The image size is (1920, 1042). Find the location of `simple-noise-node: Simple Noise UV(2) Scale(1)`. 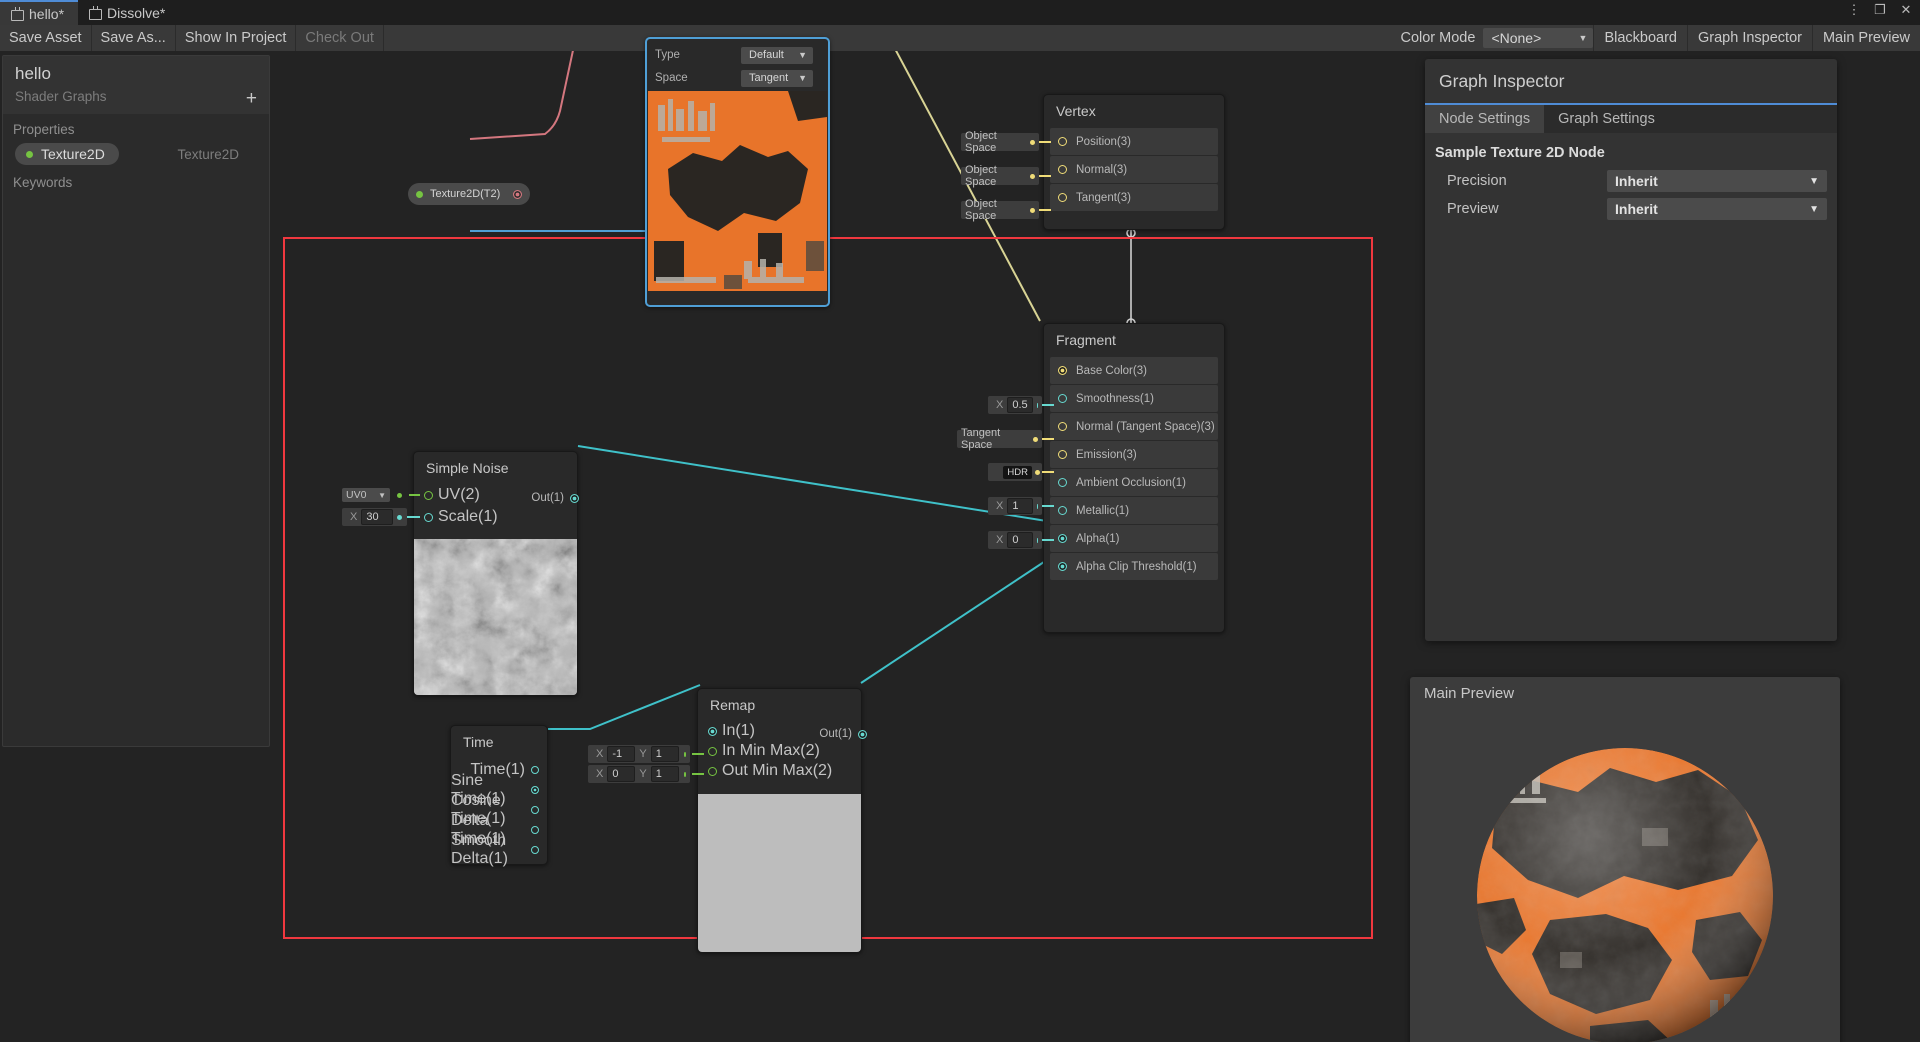

simple-noise-node: Simple Noise UV(2) Scale(1) is located at coordinates (495, 573).